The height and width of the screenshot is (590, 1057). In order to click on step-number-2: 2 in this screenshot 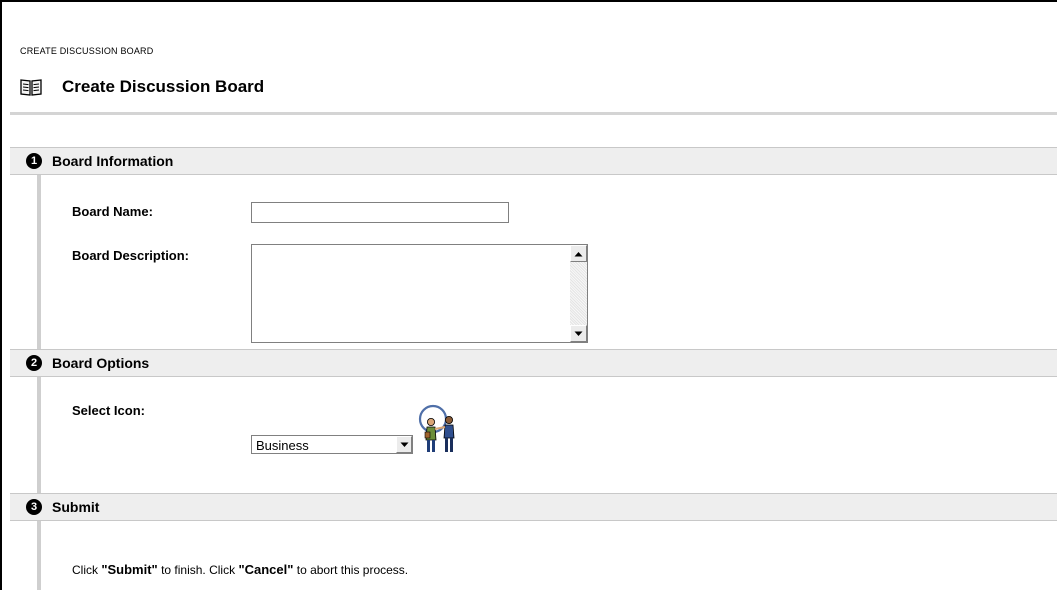, I will do `click(34, 363)`.